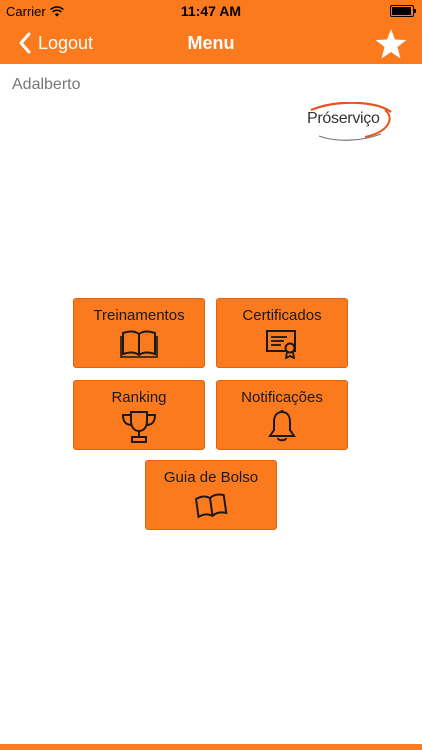 Image resolution: width=422 pixels, height=750 pixels. What do you see at coordinates (211, 506) in the screenshot?
I see `pocket-book-icon` at bounding box center [211, 506].